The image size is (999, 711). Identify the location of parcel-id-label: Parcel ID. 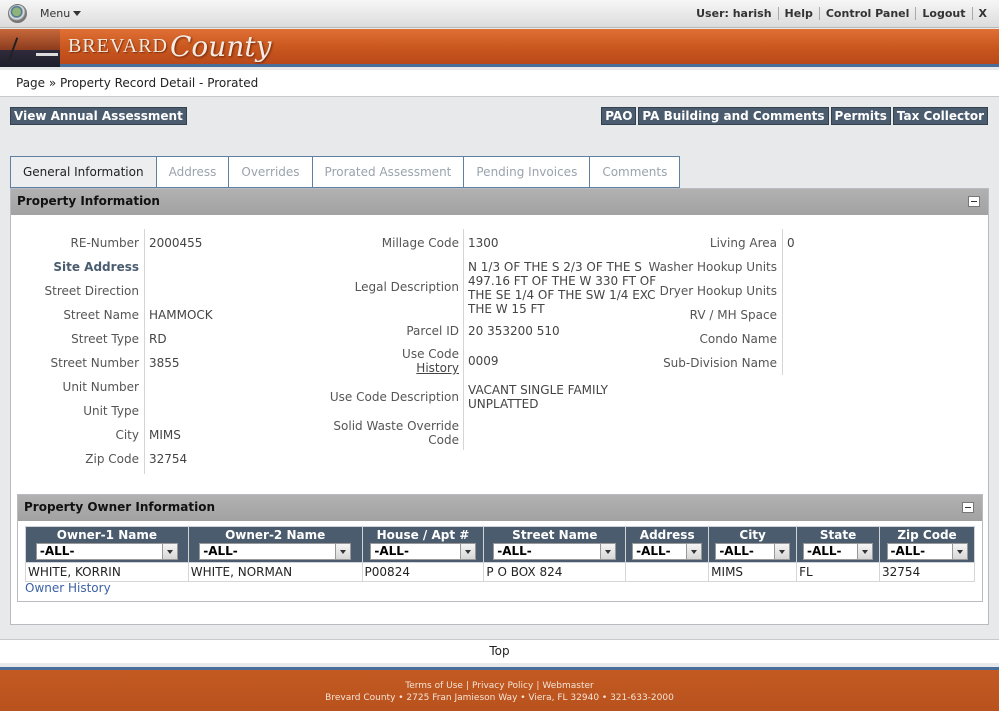
(432, 331).